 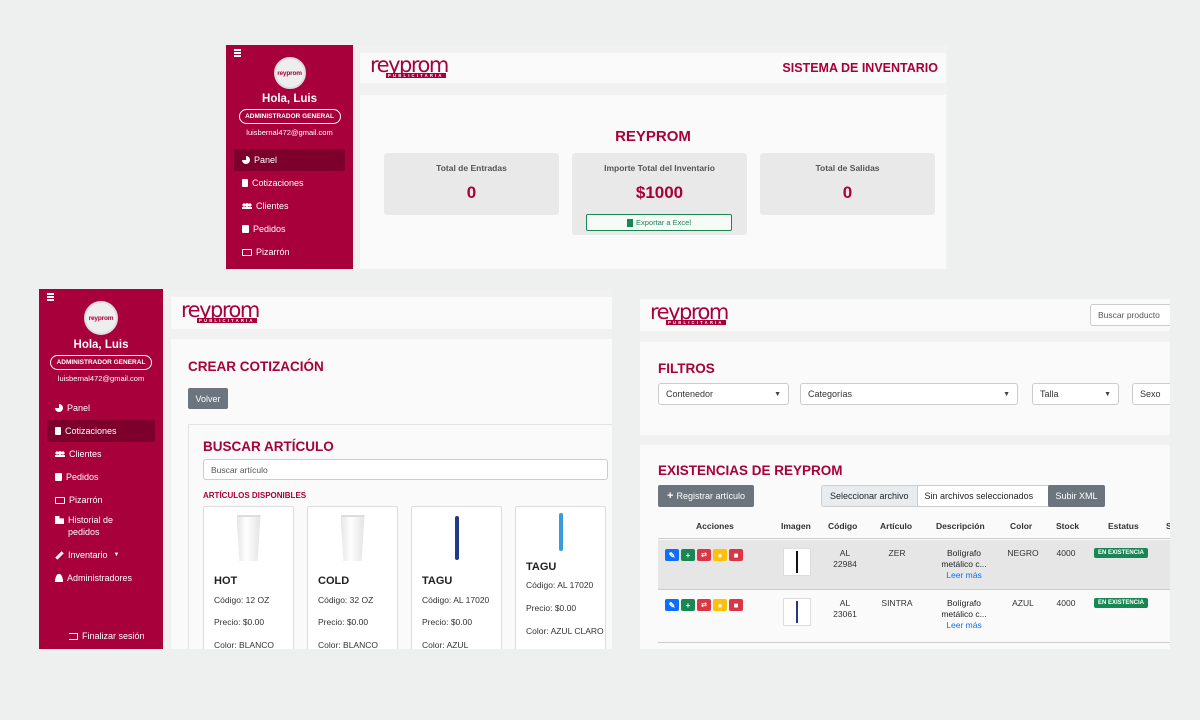 I want to click on board-icon, so click(x=60, y=500).